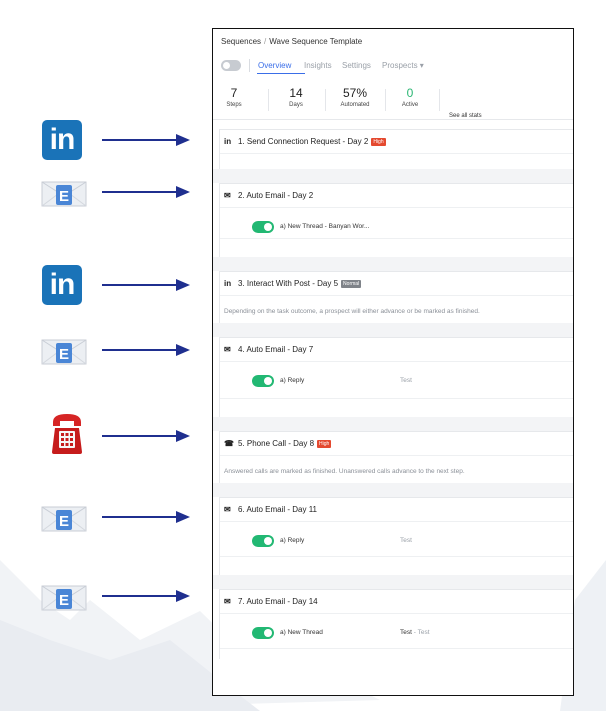  I want to click on tab-prospects: Prospects ▾, so click(403, 65).